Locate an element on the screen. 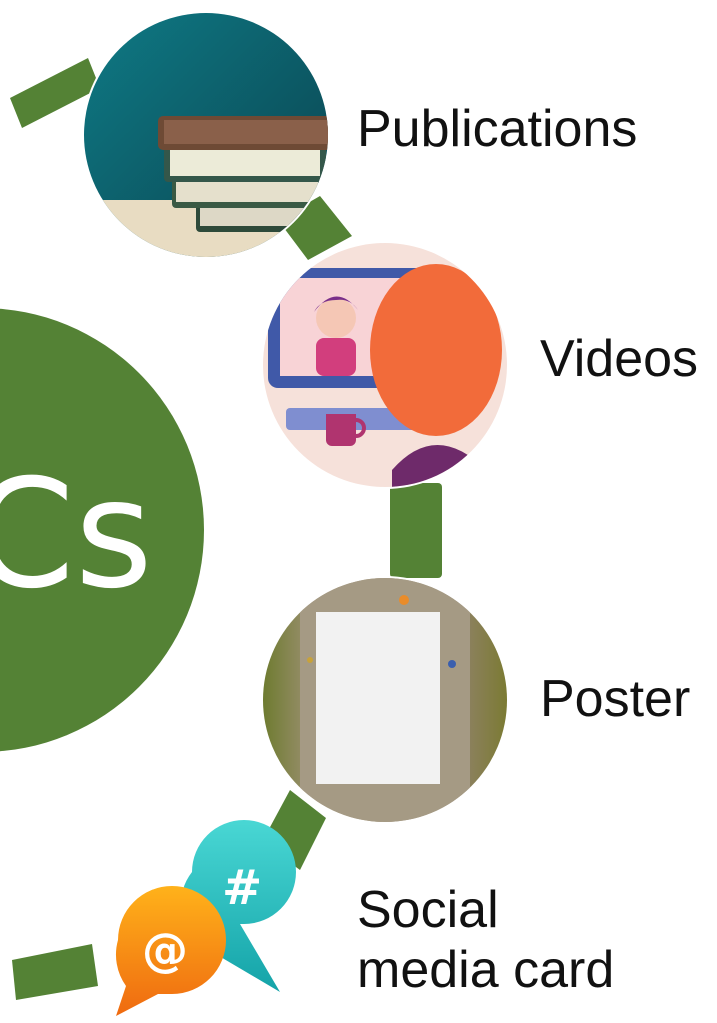 The width and height of the screenshot is (717, 1023). center-label: Cs is located at coordinates (76, 535).